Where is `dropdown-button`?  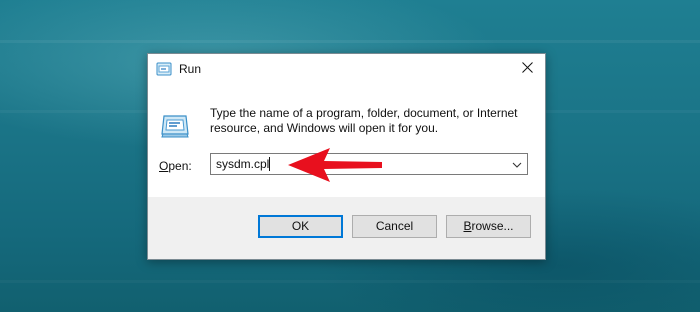
dropdown-button is located at coordinates (517, 164).